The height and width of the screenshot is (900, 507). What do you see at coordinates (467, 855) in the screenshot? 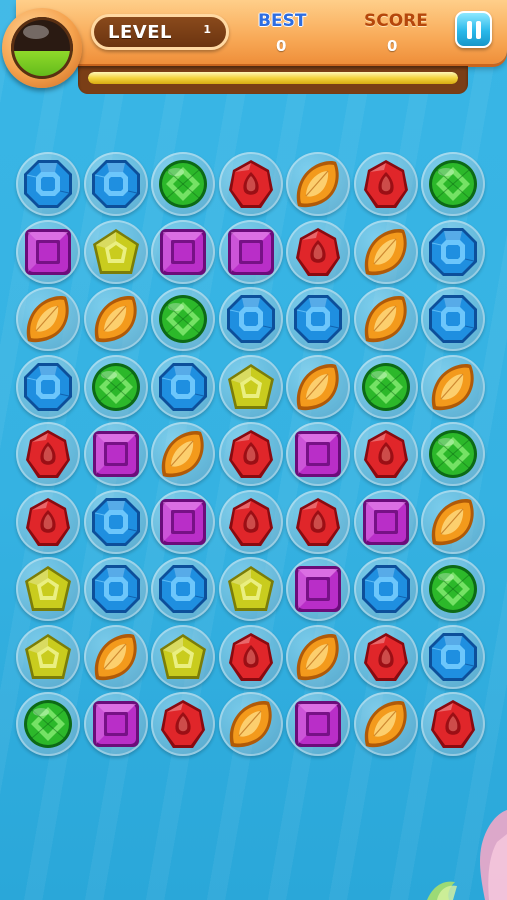
I see `coral-decoration-icon` at bounding box center [467, 855].